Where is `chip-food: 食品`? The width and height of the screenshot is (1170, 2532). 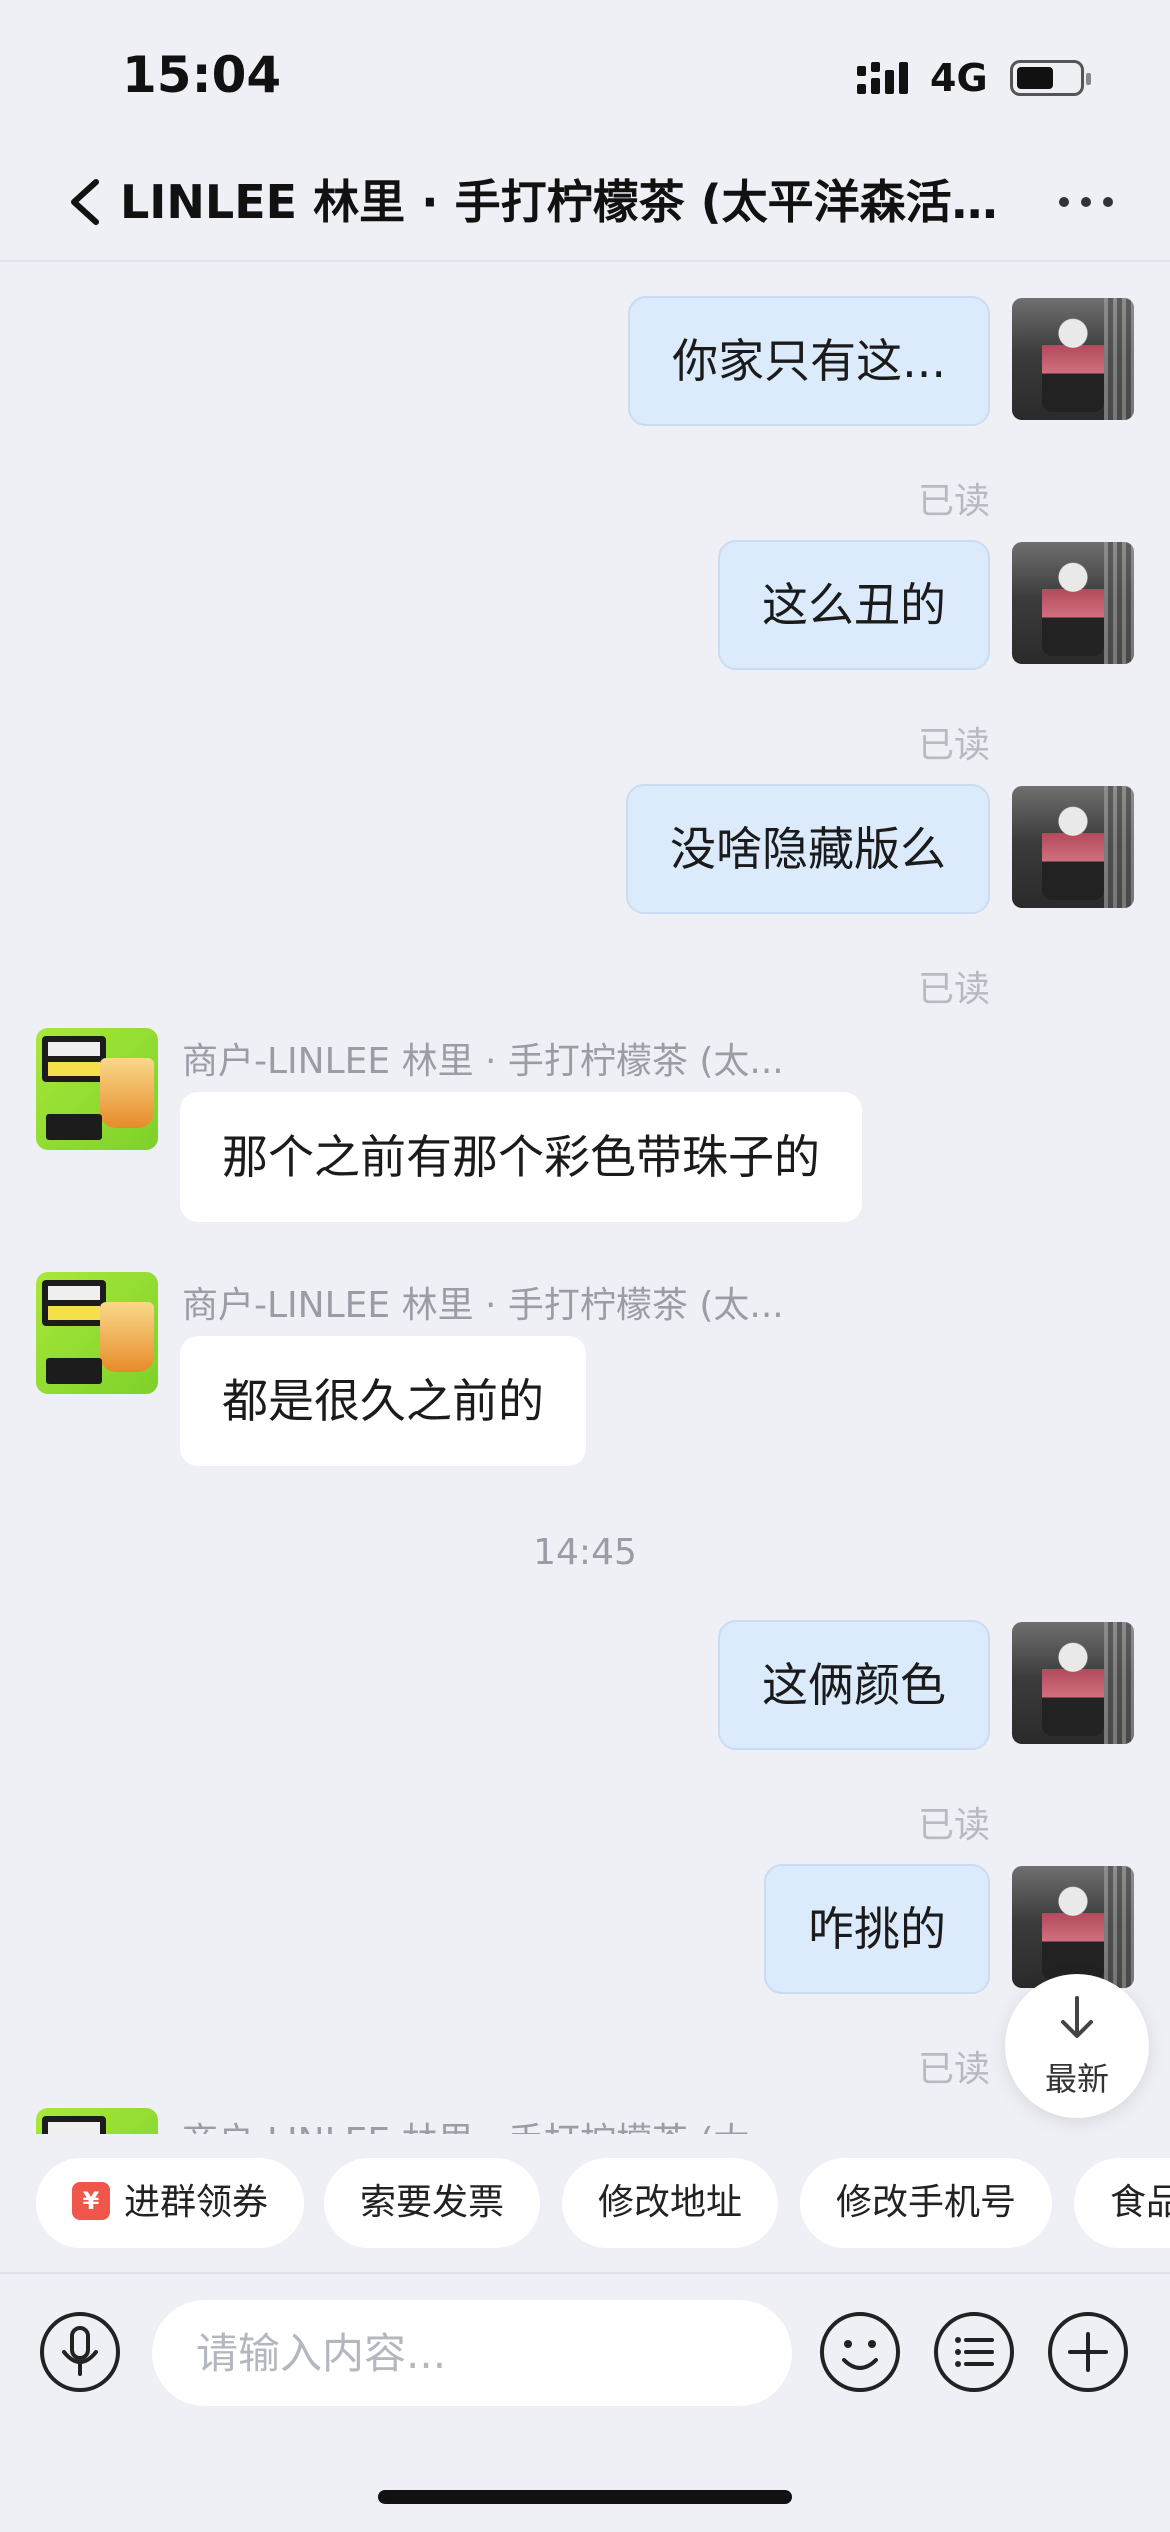 chip-food: 食品 is located at coordinates (1122, 2203).